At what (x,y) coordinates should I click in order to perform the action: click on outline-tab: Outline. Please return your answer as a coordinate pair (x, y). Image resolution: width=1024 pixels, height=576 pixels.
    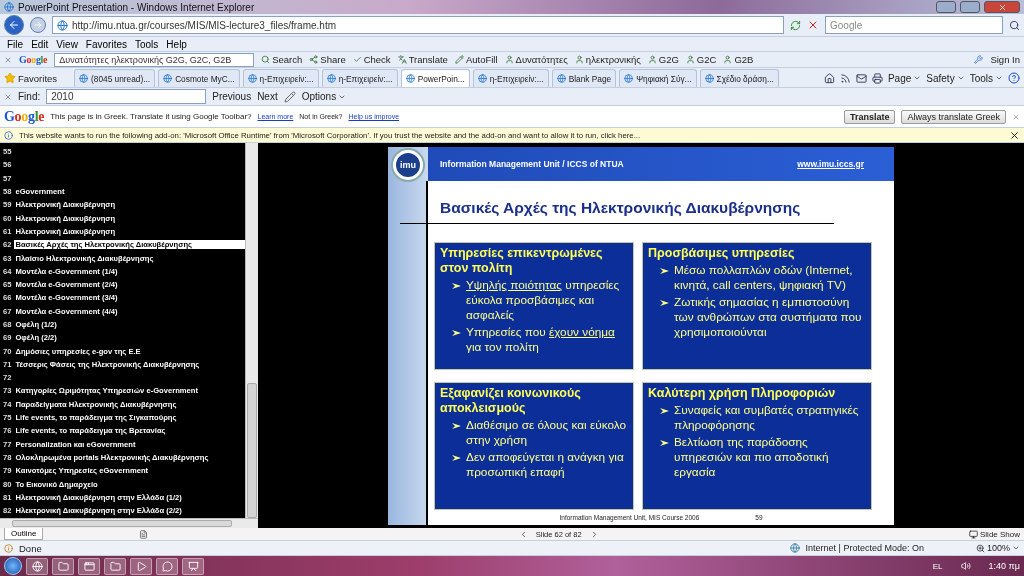
    Looking at the image, I should click on (24, 534).